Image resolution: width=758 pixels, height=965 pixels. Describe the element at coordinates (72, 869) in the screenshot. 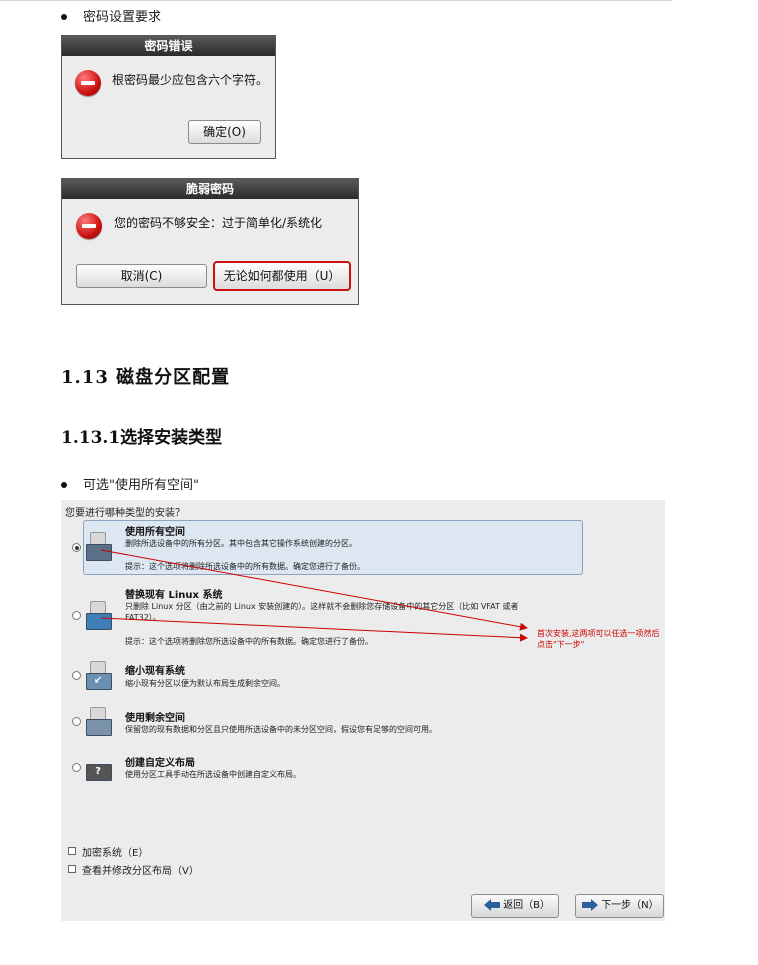

I see `review-layout-checkbox` at that location.